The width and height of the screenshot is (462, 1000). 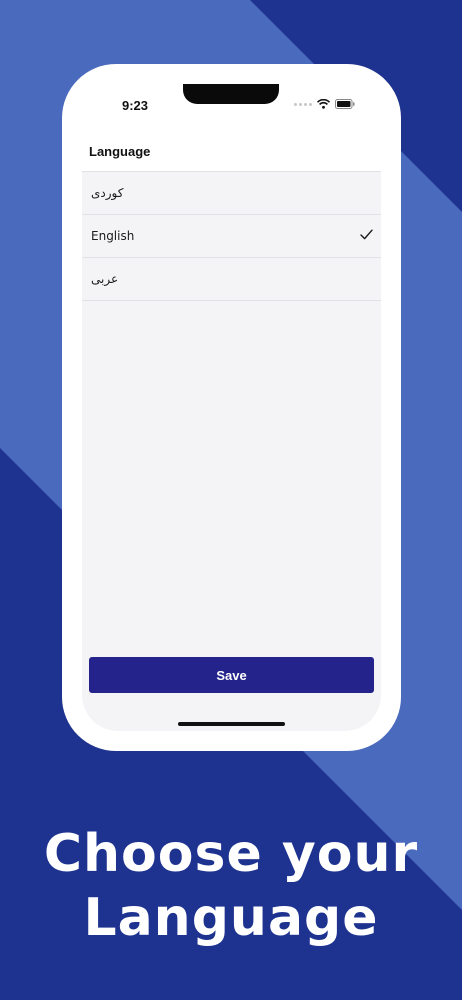 What do you see at coordinates (107, 193) in the screenshot?
I see `language-label: کوردی` at bounding box center [107, 193].